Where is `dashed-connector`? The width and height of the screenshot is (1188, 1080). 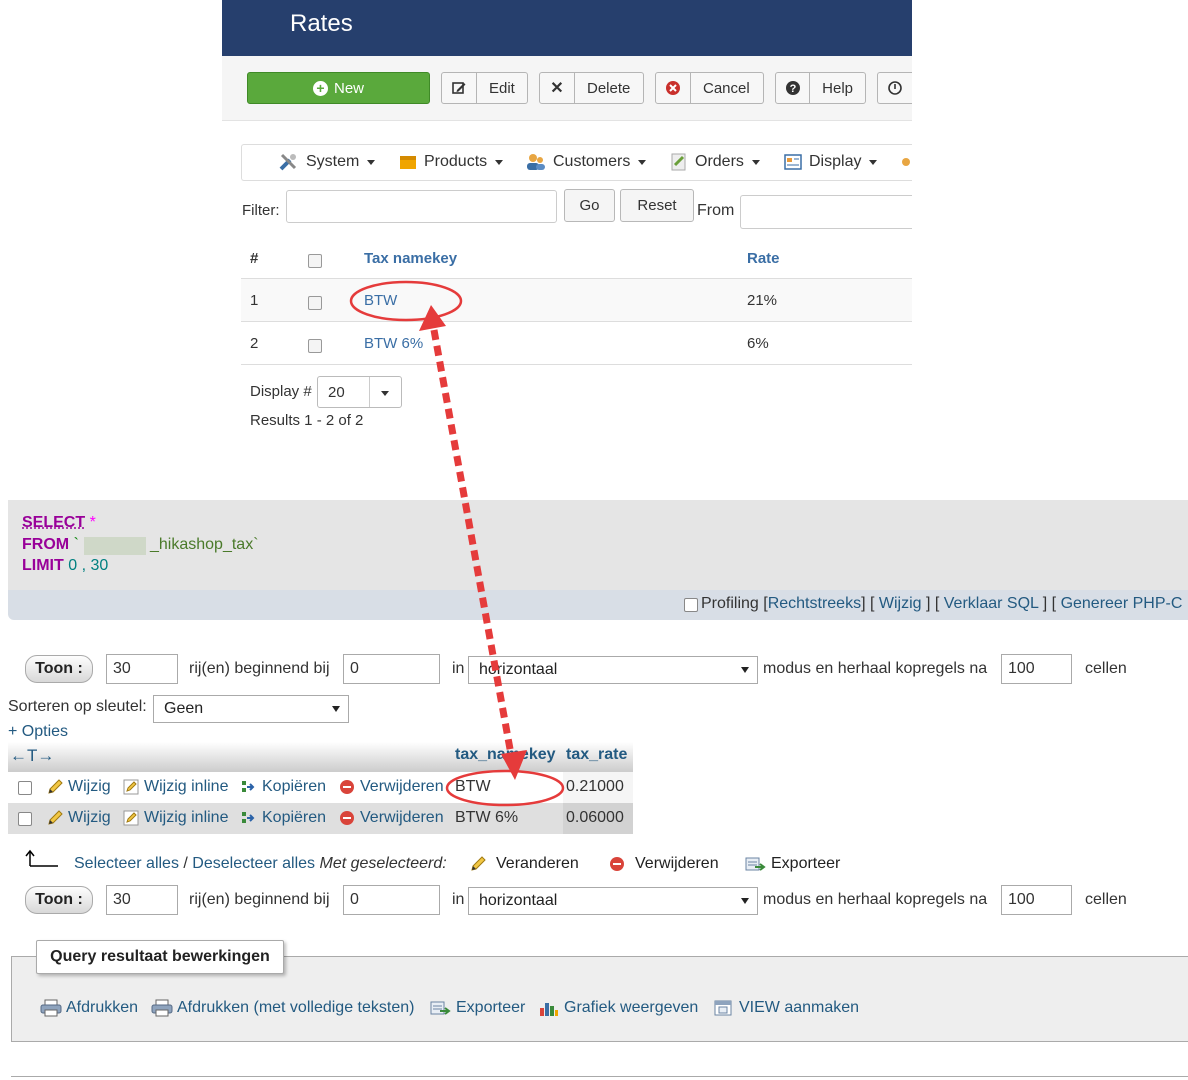
dashed-connector is located at coordinates (473, 545).